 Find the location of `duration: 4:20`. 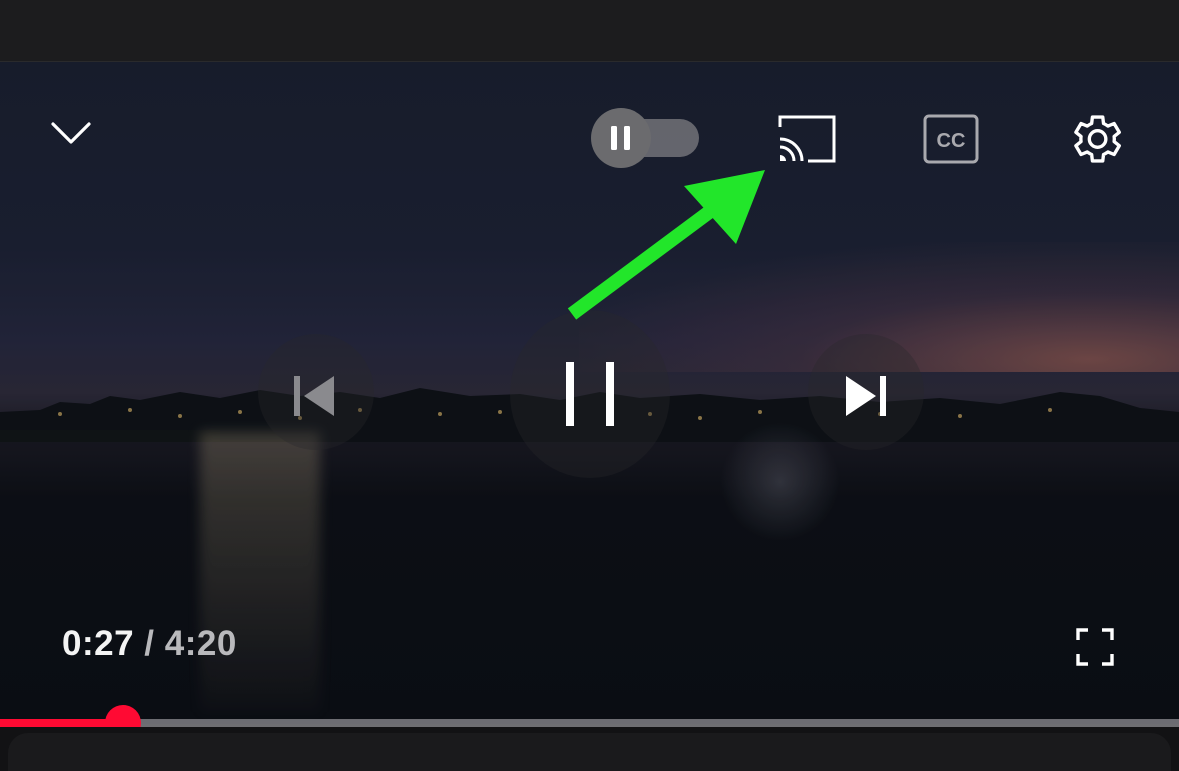

duration: 4:20 is located at coordinates (200, 643).